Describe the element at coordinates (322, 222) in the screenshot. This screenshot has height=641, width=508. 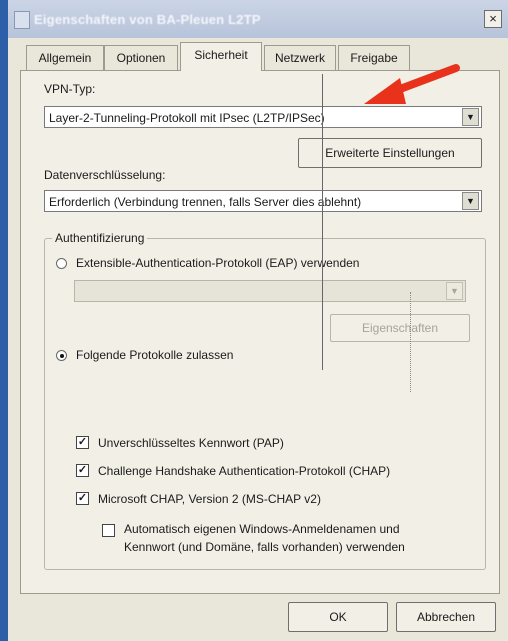
I see `overlay-line` at that location.